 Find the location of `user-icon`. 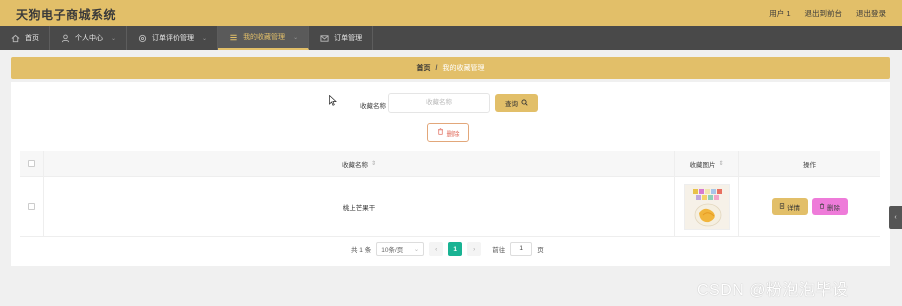

user-icon is located at coordinates (65, 38).